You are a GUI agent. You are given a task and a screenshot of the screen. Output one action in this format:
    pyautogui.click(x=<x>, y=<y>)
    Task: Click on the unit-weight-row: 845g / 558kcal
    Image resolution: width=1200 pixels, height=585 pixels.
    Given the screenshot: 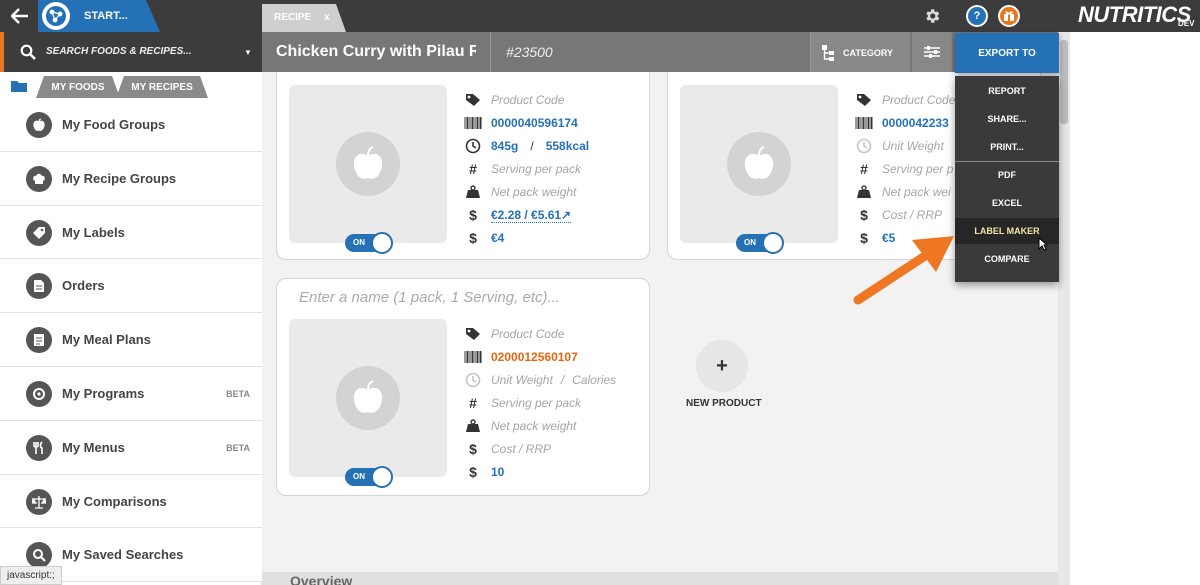 What is the action you would take?
    pyautogui.click(x=526, y=146)
    